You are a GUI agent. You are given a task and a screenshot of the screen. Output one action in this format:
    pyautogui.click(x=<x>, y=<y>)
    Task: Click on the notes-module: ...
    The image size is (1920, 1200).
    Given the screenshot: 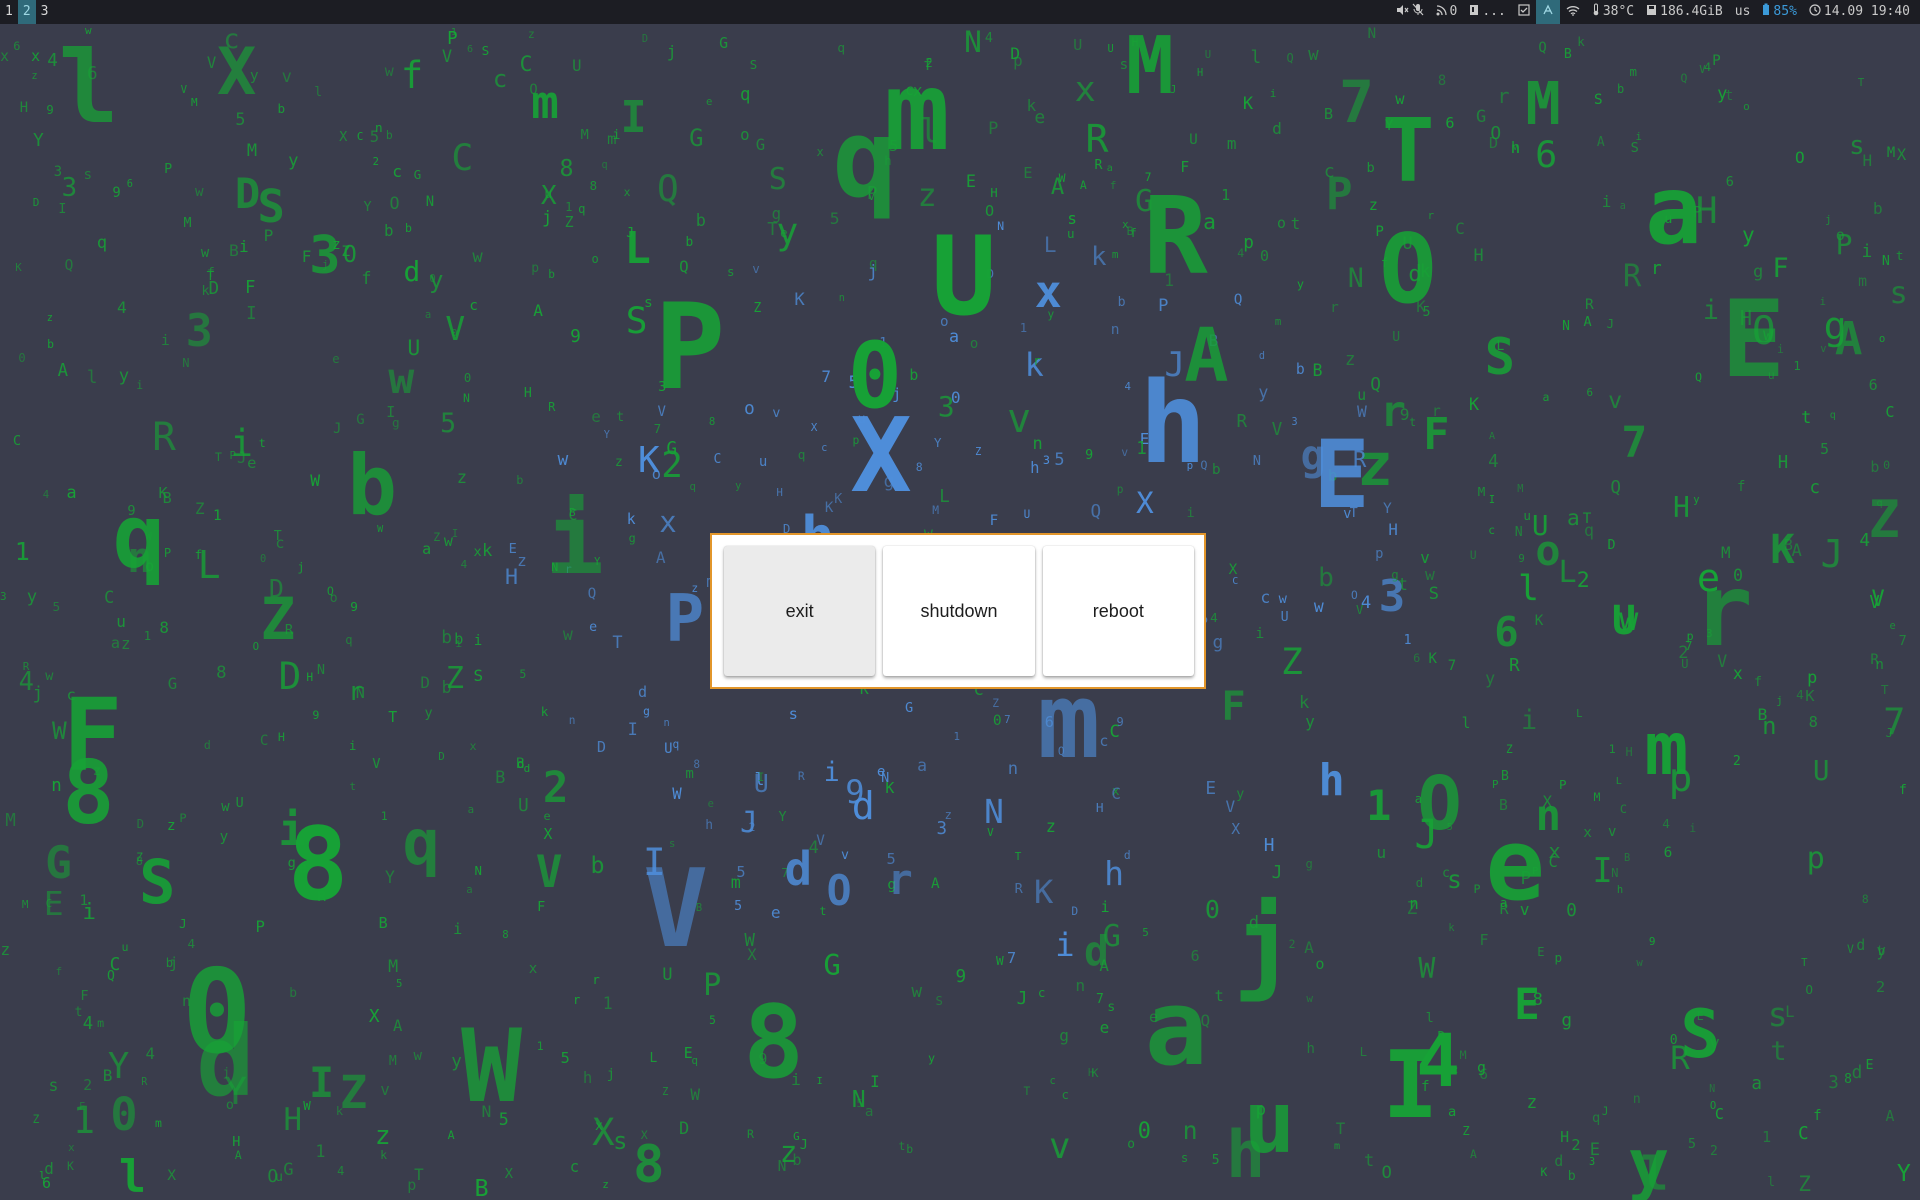 What is the action you would take?
    pyautogui.click(x=1487, y=12)
    